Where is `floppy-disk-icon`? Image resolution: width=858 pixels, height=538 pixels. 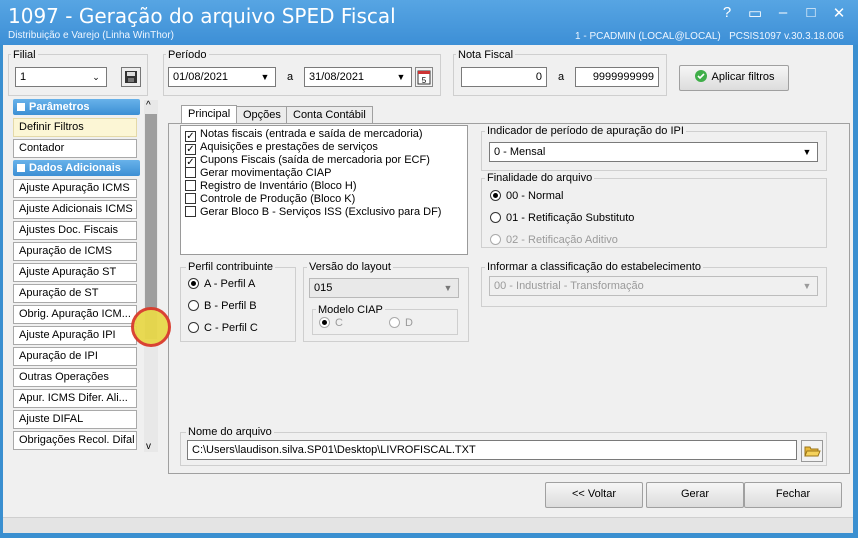
floppy-disk-icon is located at coordinates (131, 77).